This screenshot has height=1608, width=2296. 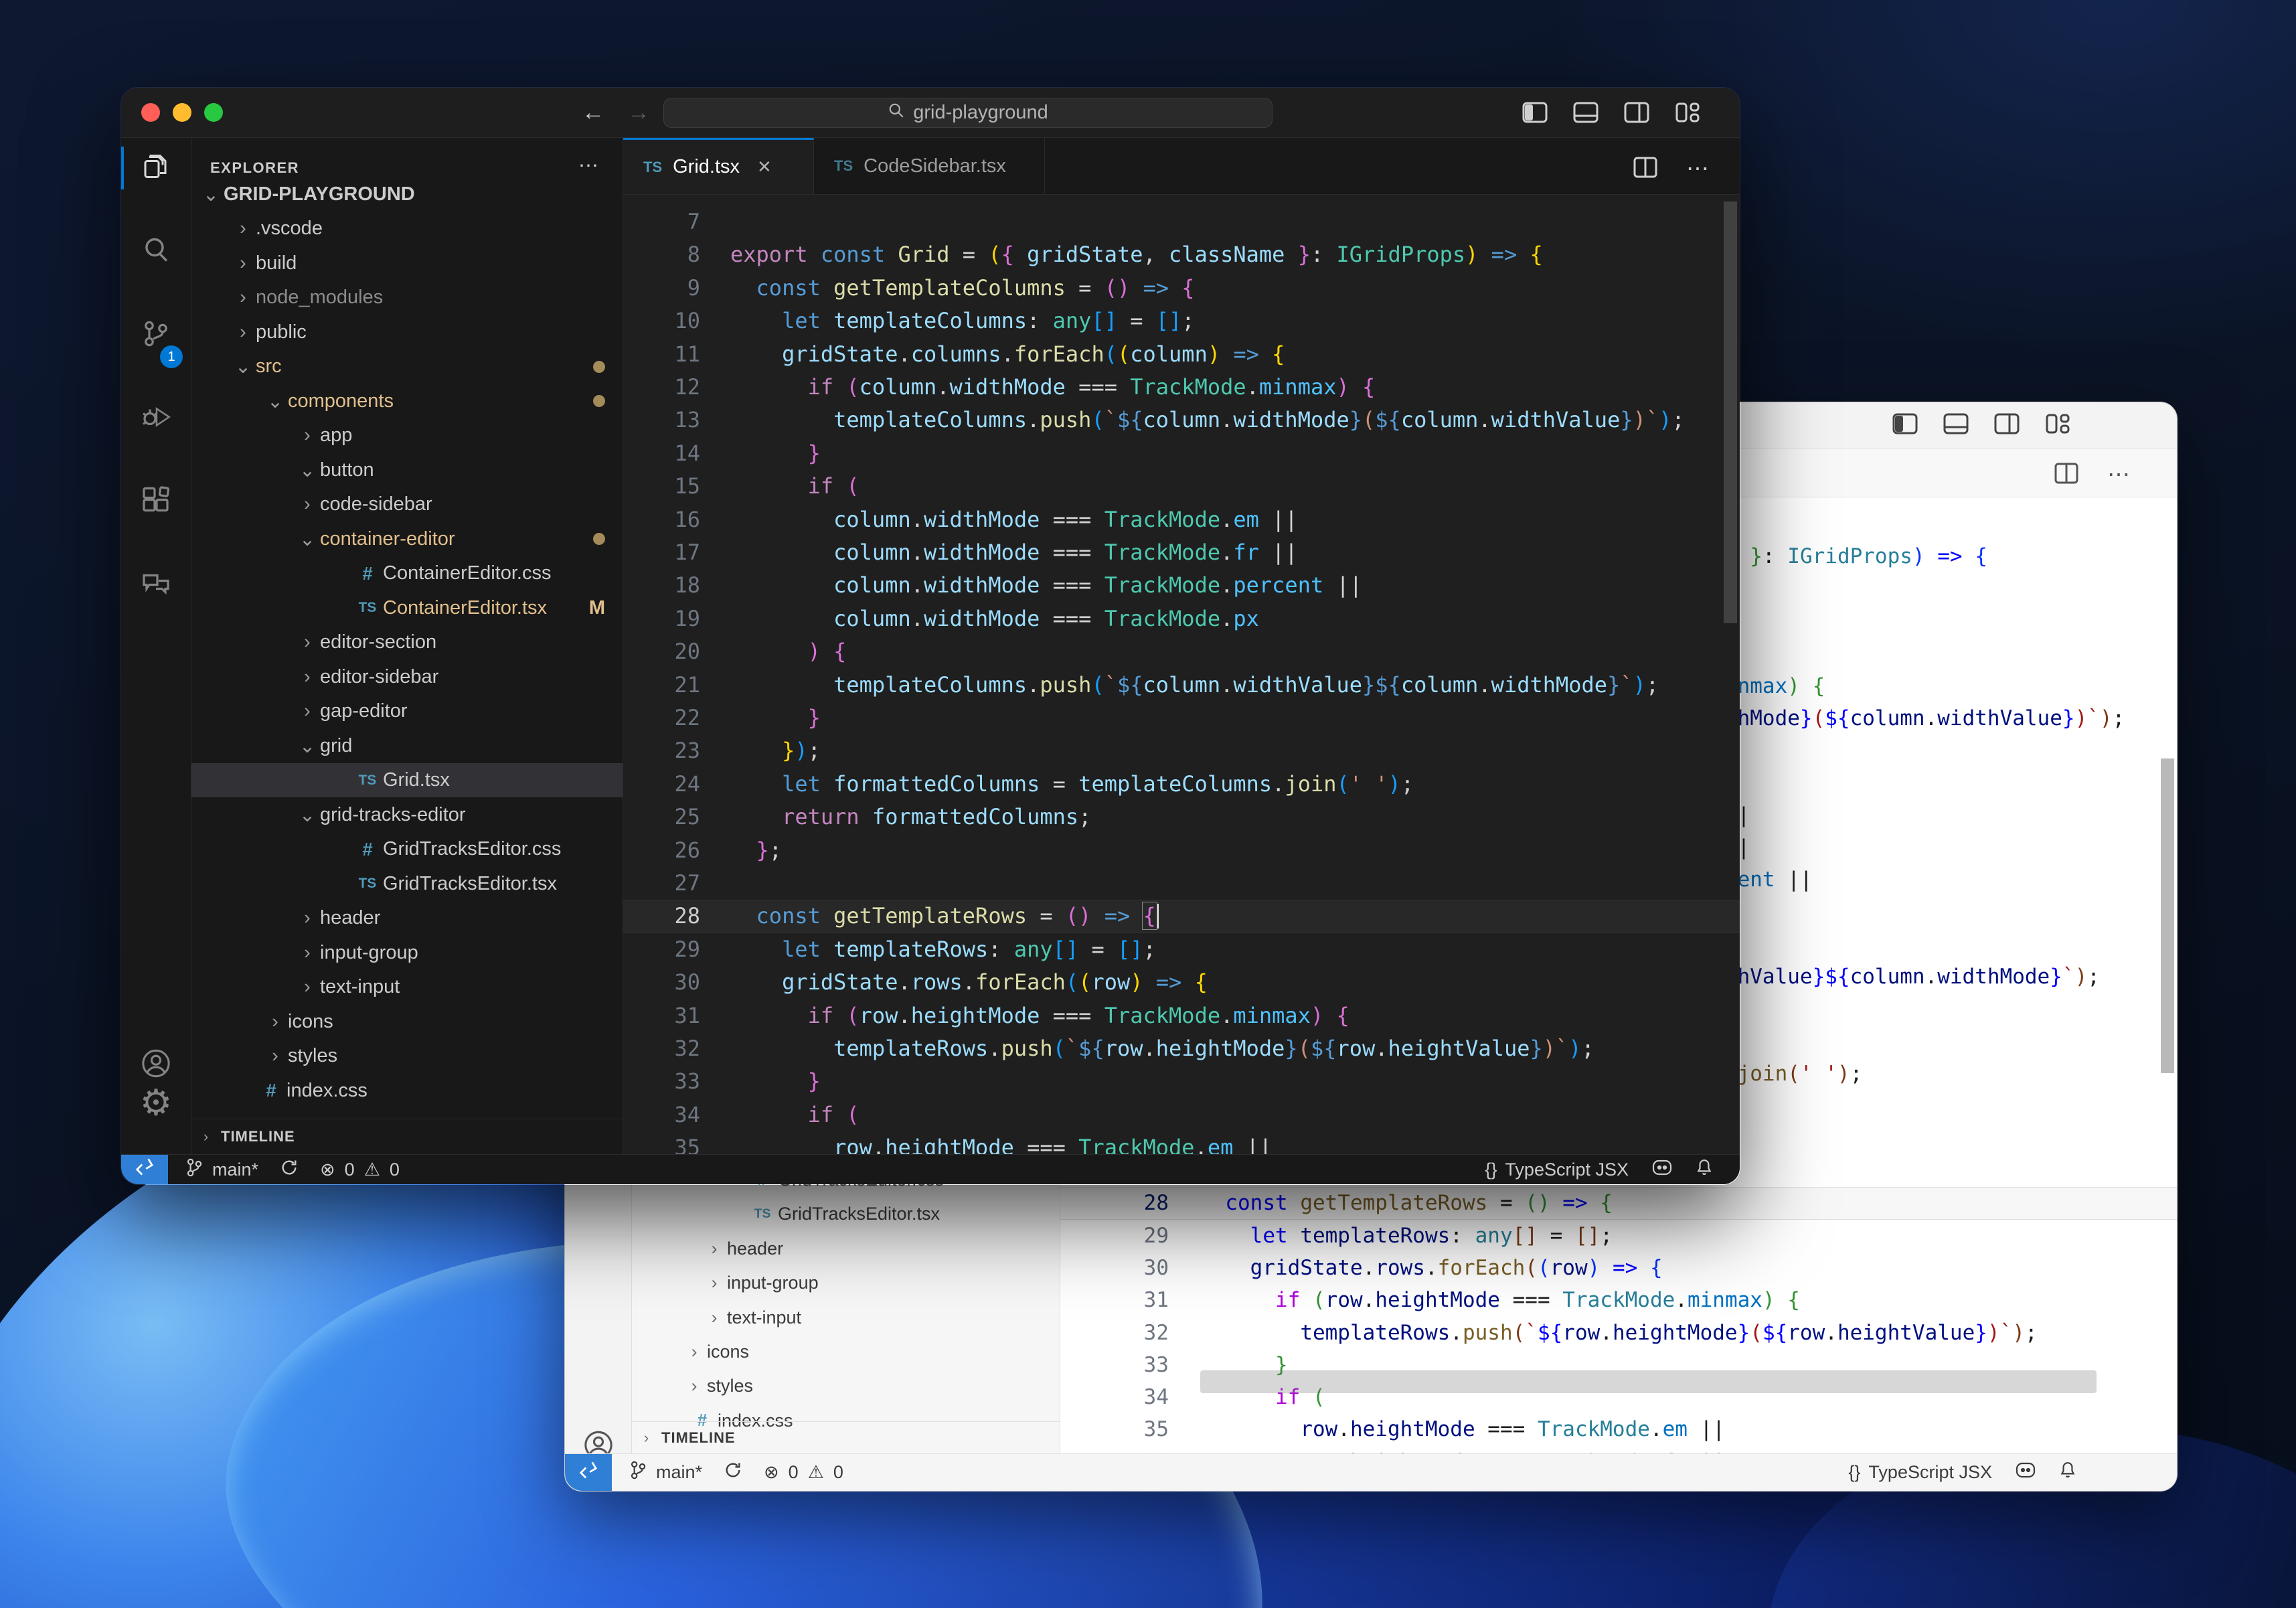 I want to click on chat-icon, so click(x=156, y=587).